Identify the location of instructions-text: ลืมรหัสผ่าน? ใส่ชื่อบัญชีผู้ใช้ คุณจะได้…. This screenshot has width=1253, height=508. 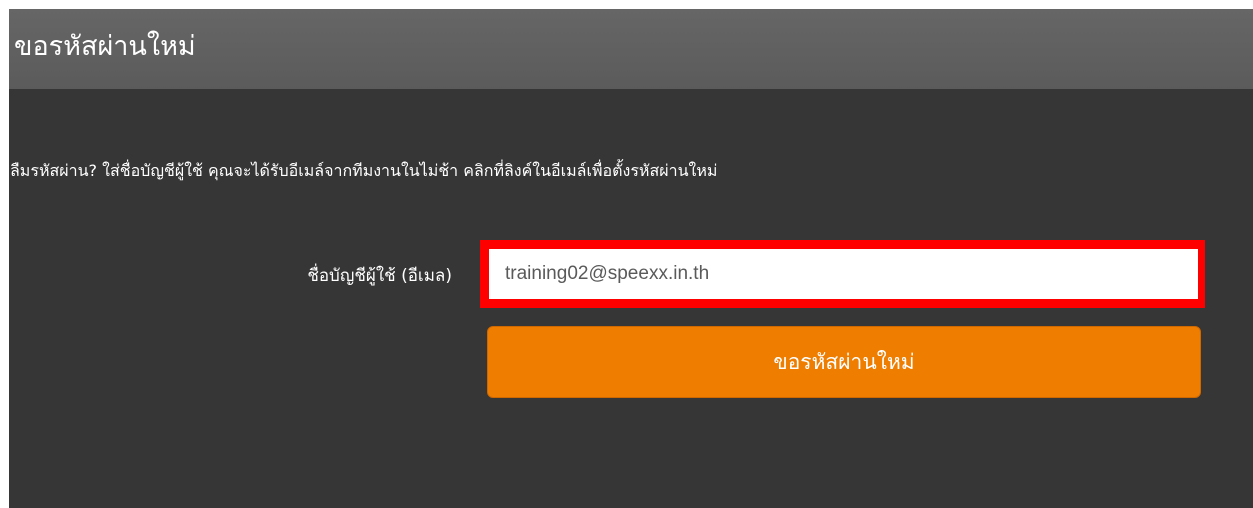
(364, 170).